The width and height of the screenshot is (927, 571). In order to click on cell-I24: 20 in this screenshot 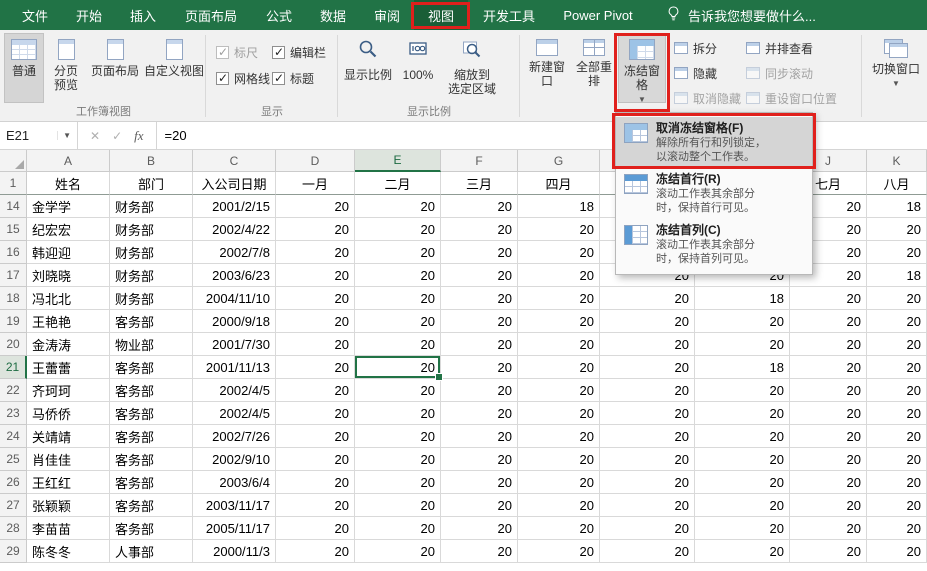, I will do `click(742, 436)`.